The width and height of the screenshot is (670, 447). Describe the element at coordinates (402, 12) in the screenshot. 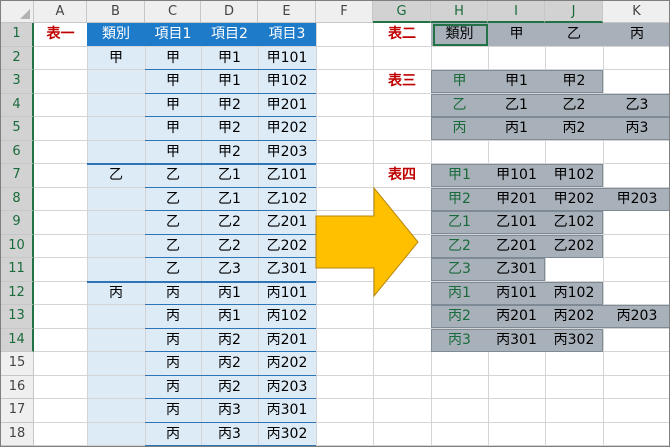

I see `column-header-g: G` at that location.